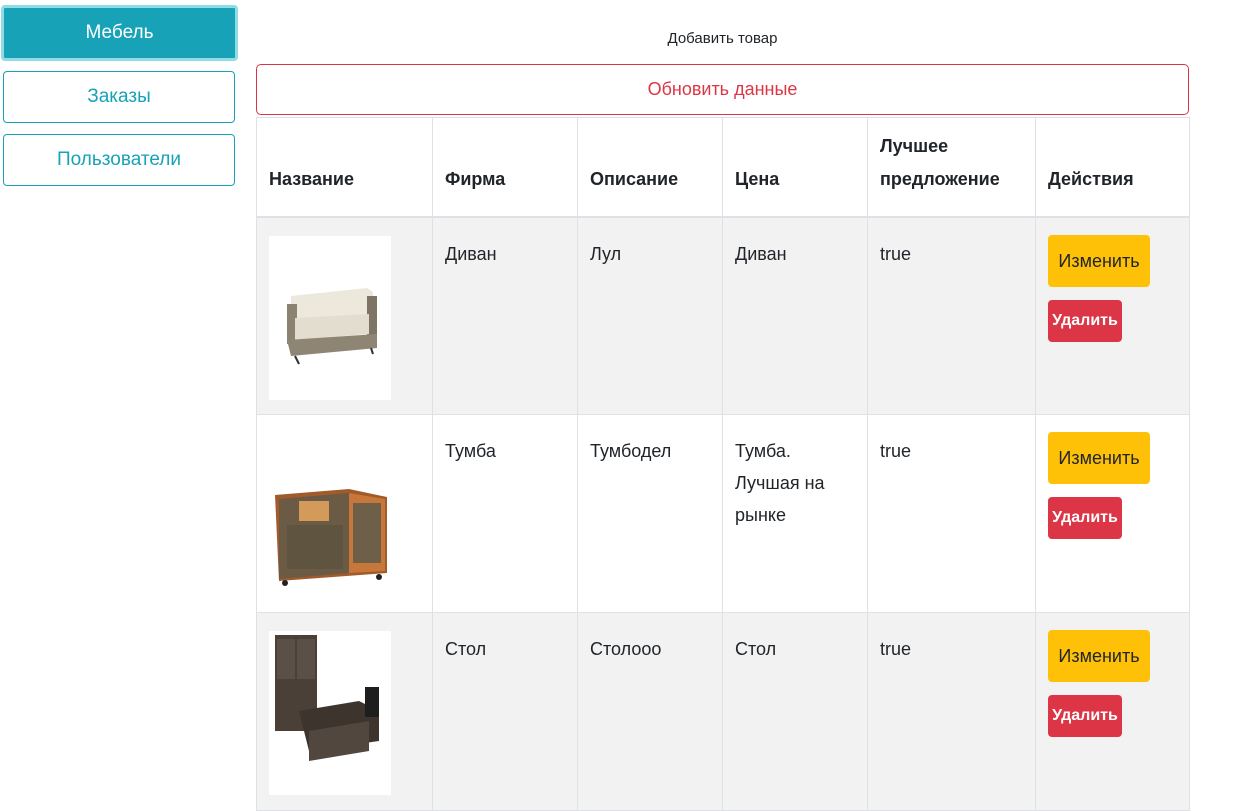  What do you see at coordinates (505, 513) in the screenshot?
I see `firm-cell: Тумба` at bounding box center [505, 513].